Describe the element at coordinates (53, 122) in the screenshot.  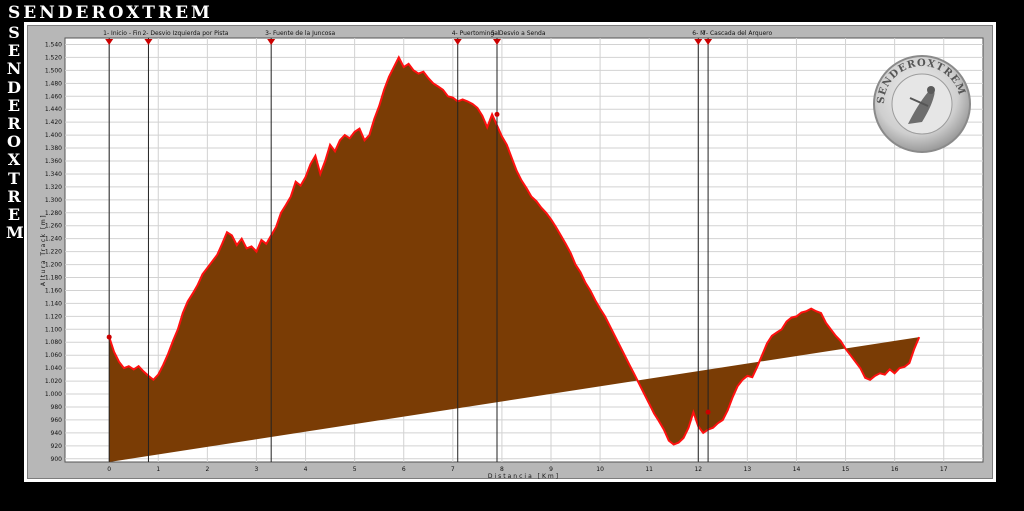
I see `y-tick-label: 1.420` at that location.